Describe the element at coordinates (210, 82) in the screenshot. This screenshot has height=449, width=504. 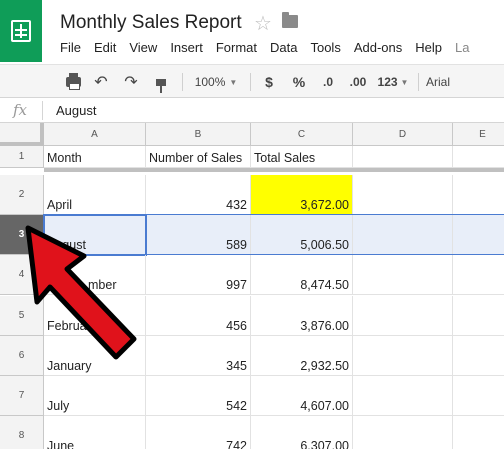
I see `zoom-value: 100%` at that location.